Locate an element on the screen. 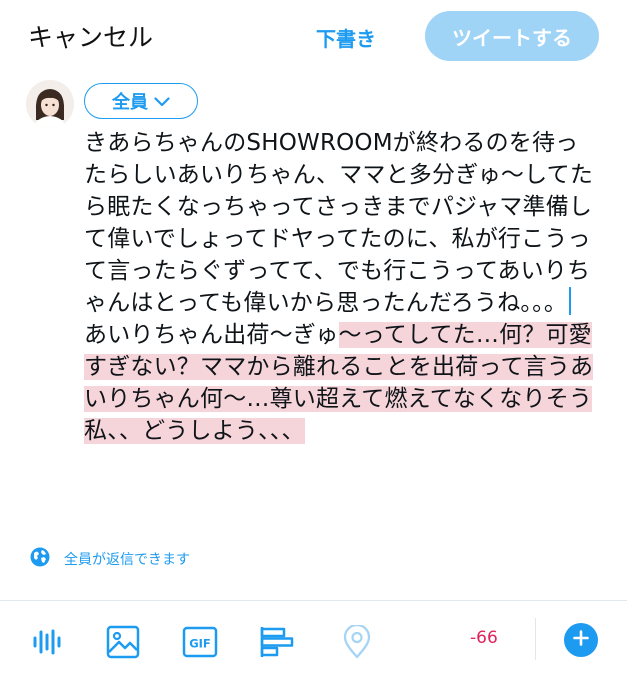 Image resolution: width=627 pixels, height=680 pixels. cancel-button: キャンセル is located at coordinates (90, 36).